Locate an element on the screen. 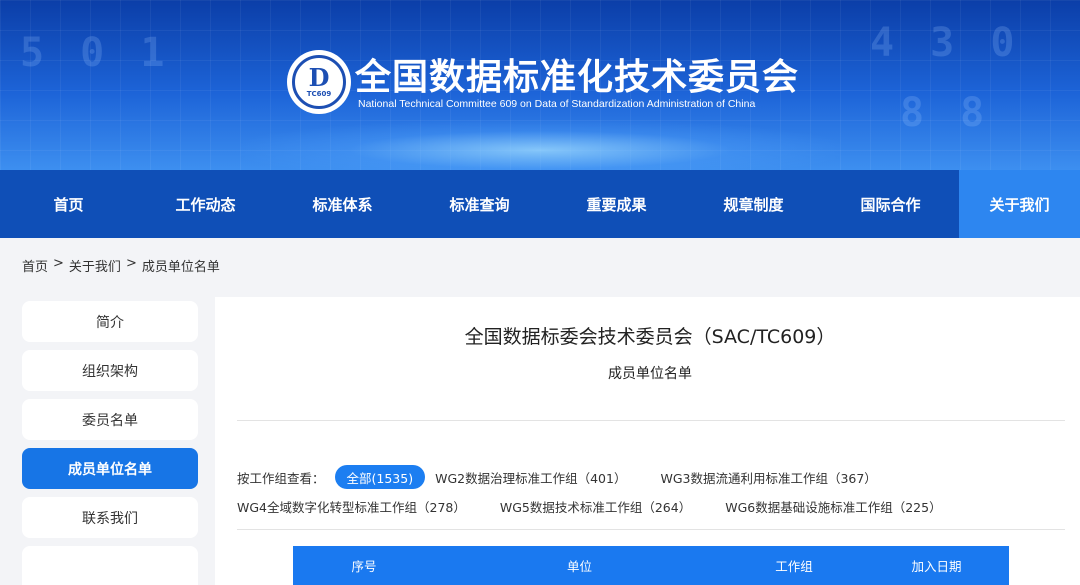  filter-wg6: WG6数据基础设施标准工作组（225） is located at coordinates (833, 506).